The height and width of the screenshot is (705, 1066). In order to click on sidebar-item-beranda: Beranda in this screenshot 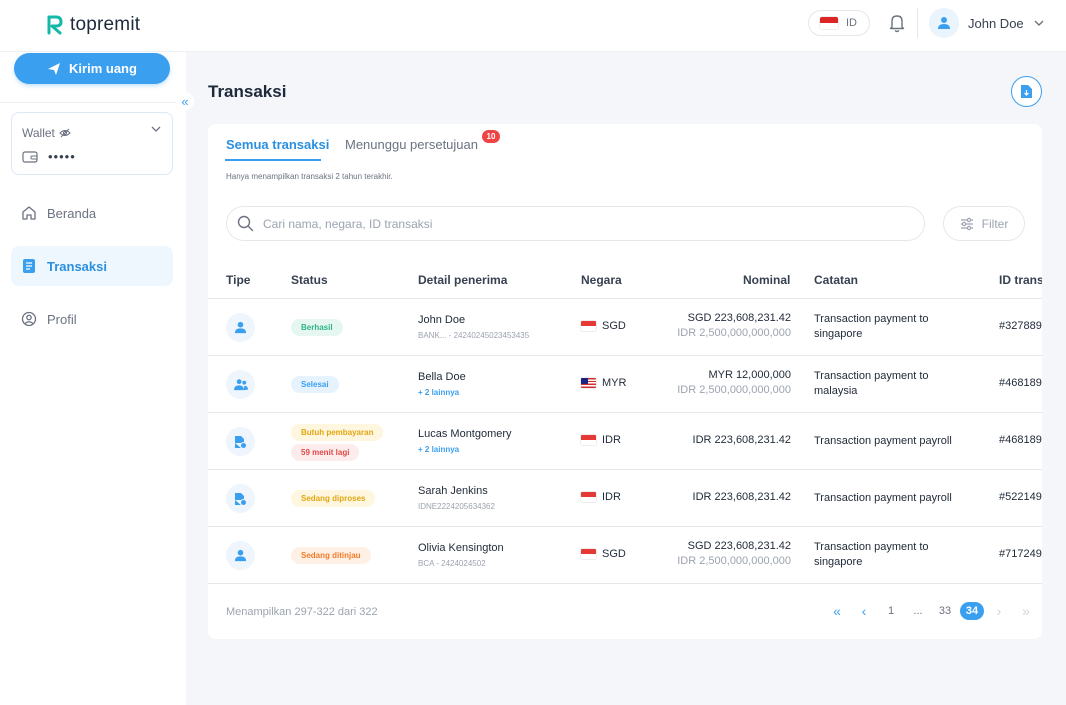, I will do `click(92, 213)`.